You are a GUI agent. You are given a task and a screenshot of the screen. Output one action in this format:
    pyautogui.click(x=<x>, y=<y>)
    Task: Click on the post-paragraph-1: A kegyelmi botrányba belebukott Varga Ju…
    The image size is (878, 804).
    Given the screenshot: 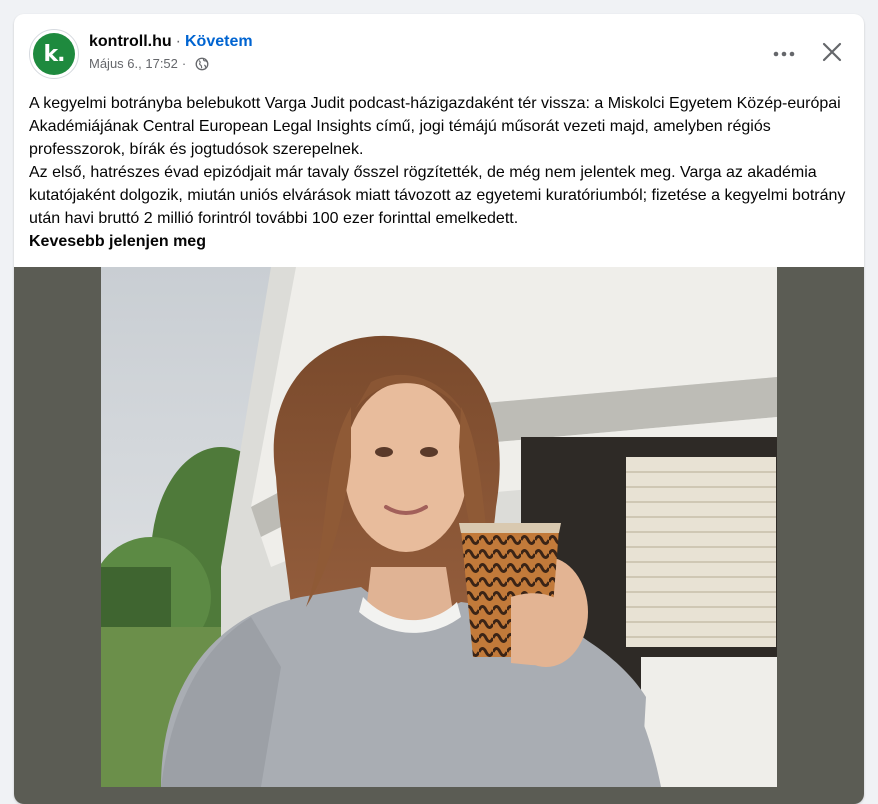 What is the action you would take?
    pyautogui.click(x=435, y=126)
    